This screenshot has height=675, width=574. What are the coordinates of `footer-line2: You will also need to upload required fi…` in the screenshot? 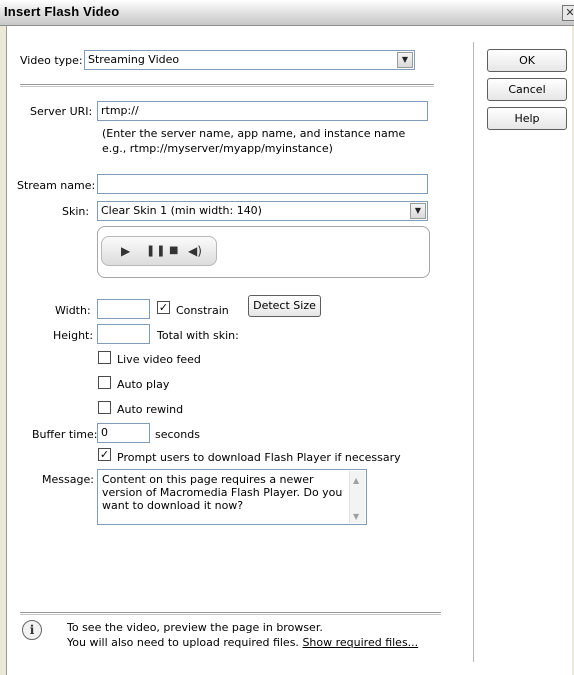 It's located at (242, 642).